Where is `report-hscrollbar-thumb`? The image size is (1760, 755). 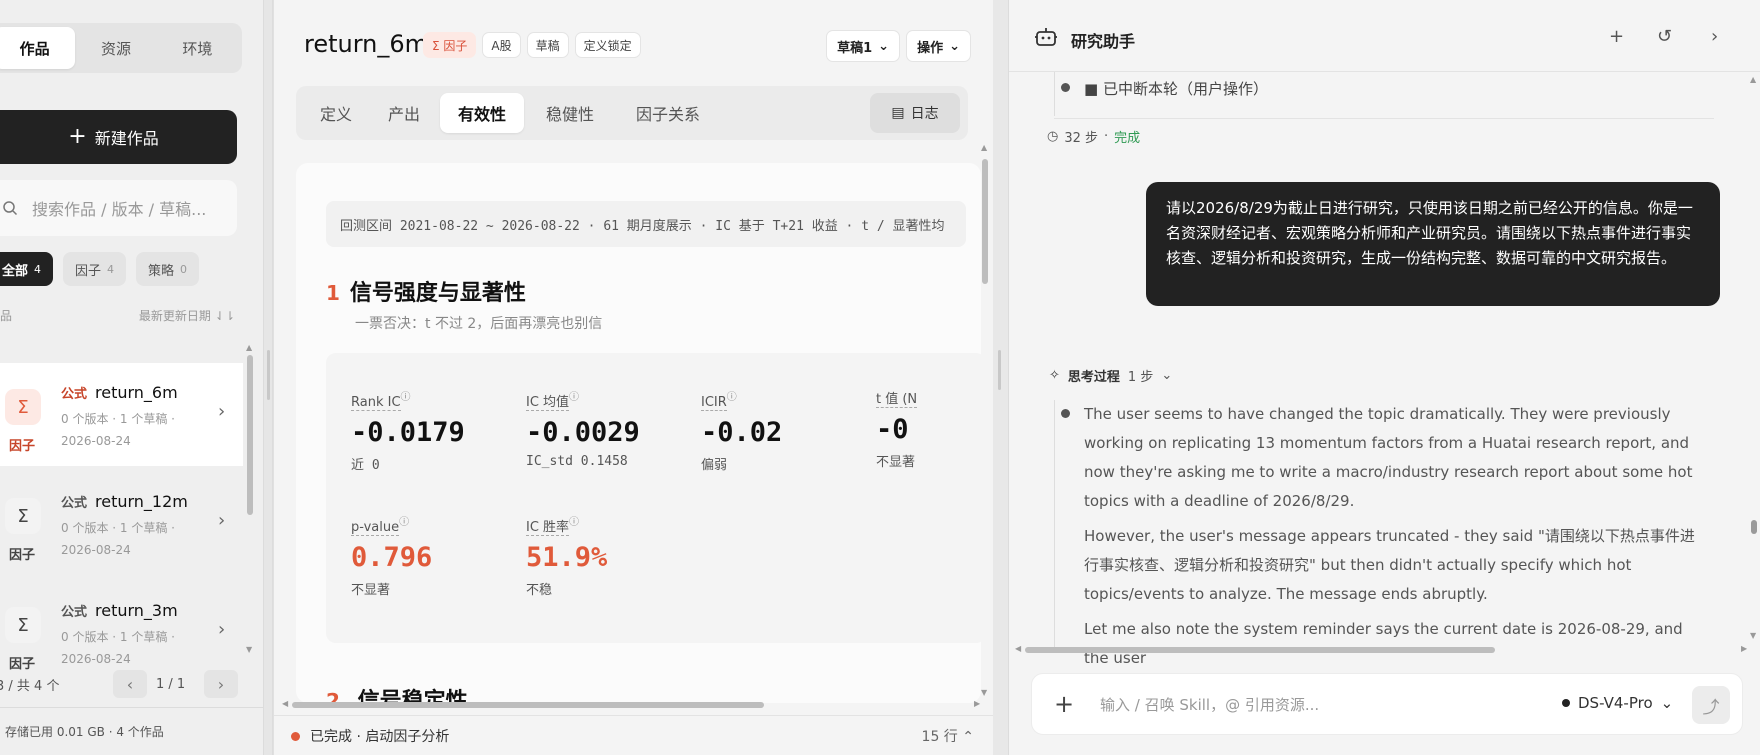 report-hscrollbar-thumb is located at coordinates (528, 705).